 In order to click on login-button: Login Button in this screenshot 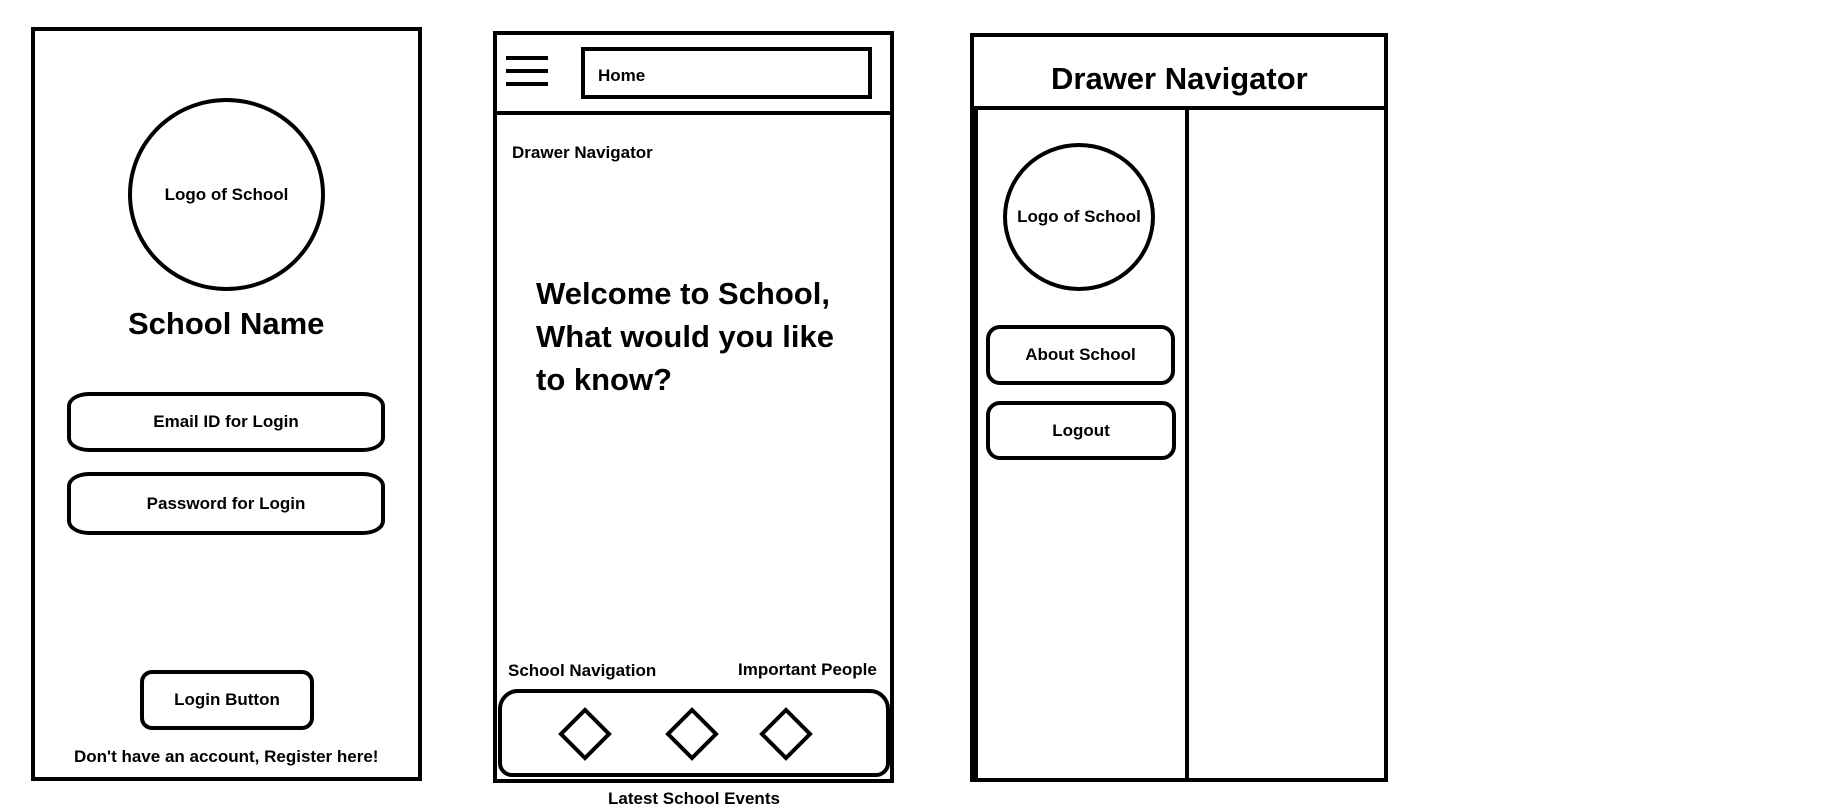, I will do `click(227, 700)`.